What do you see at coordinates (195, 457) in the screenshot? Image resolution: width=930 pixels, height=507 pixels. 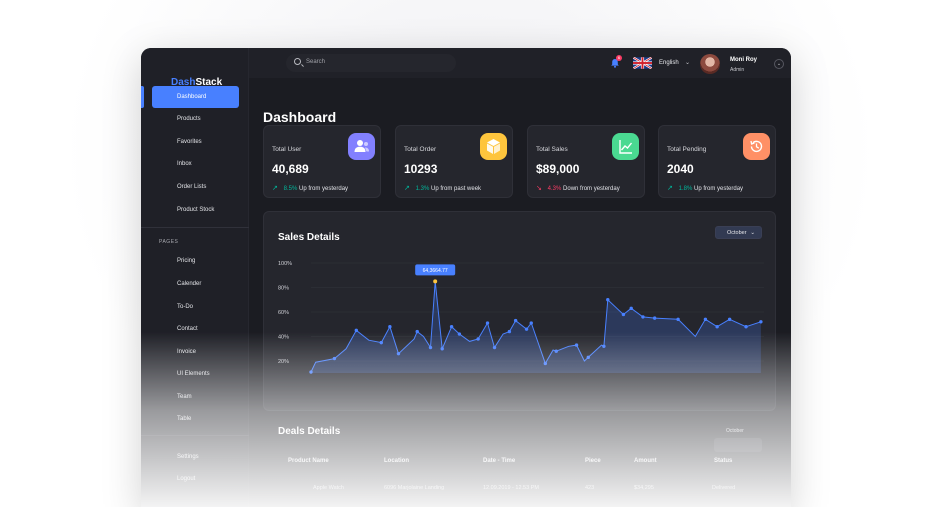 I see `sidebar-item-settings: Settings` at bounding box center [195, 457].